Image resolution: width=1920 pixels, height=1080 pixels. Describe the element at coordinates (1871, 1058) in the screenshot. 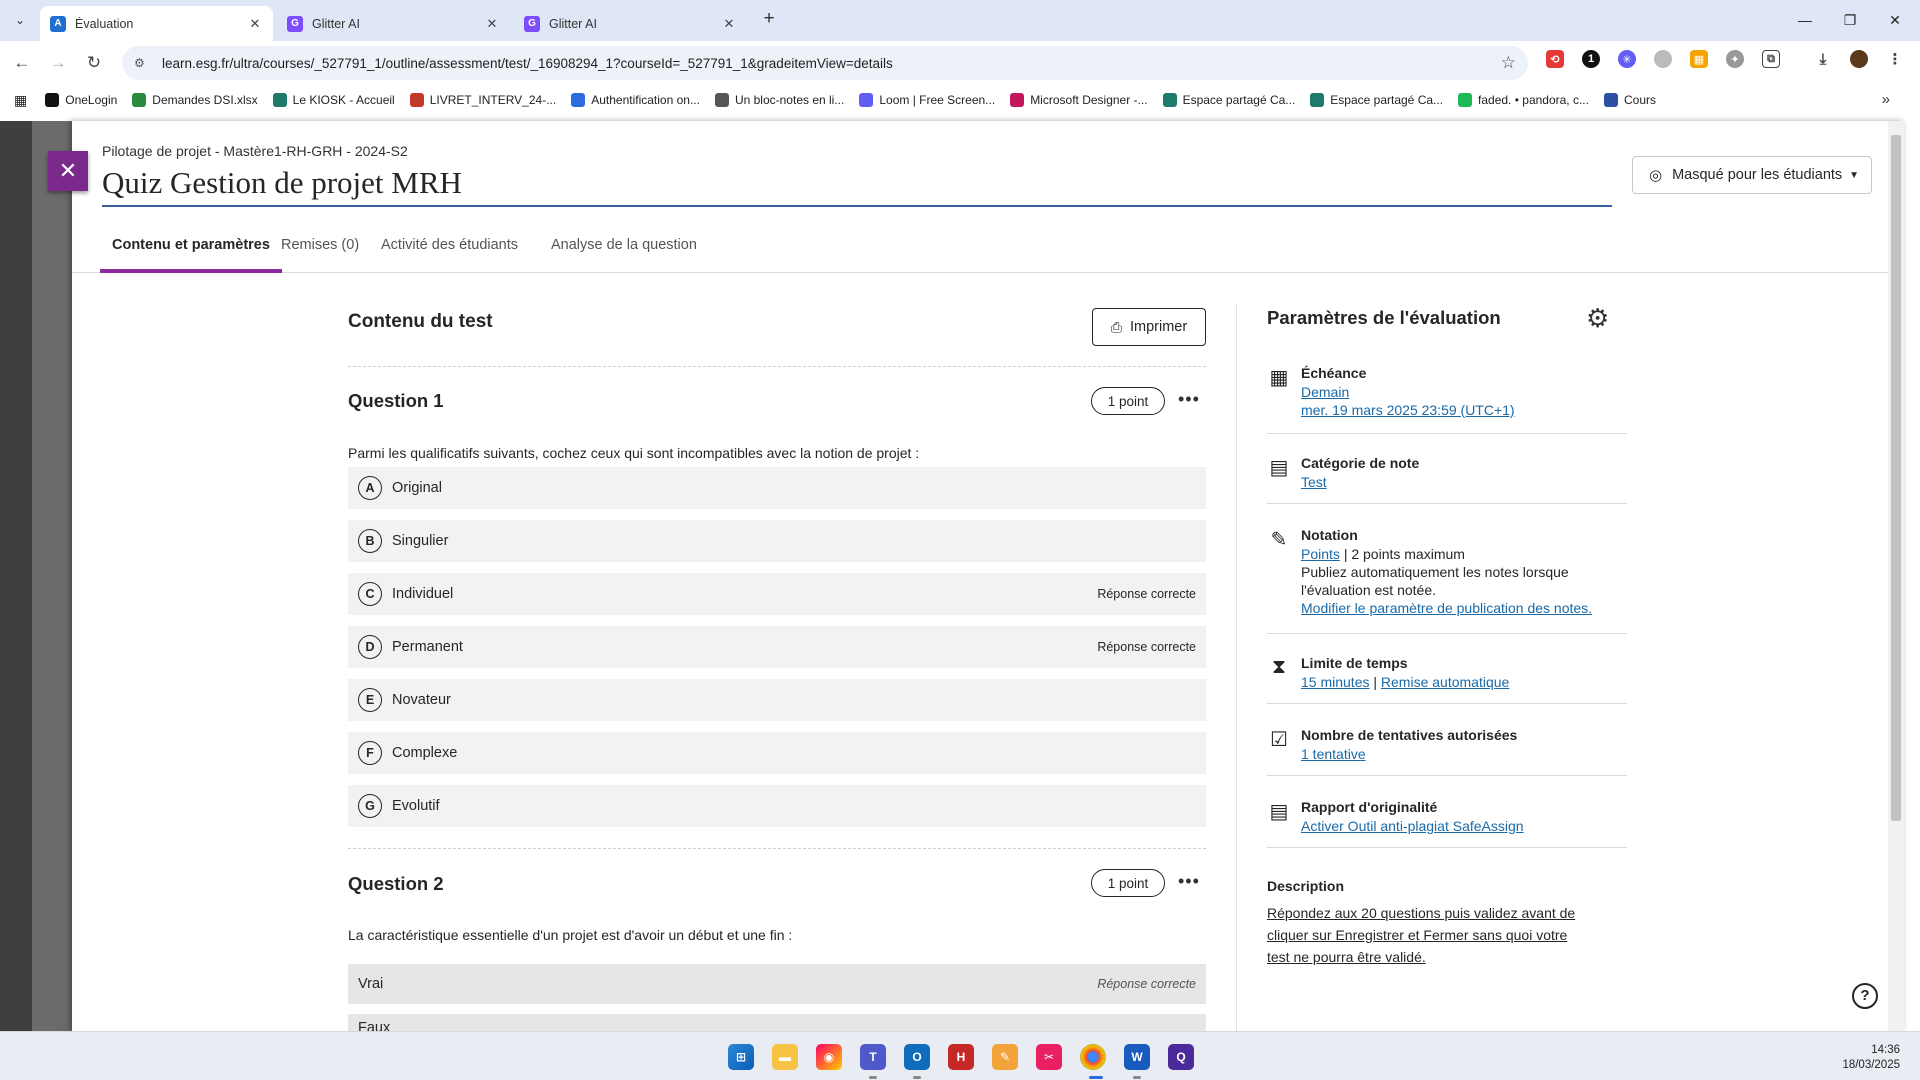

I see `system-clock: 14:36 18/03/2025` at that location.